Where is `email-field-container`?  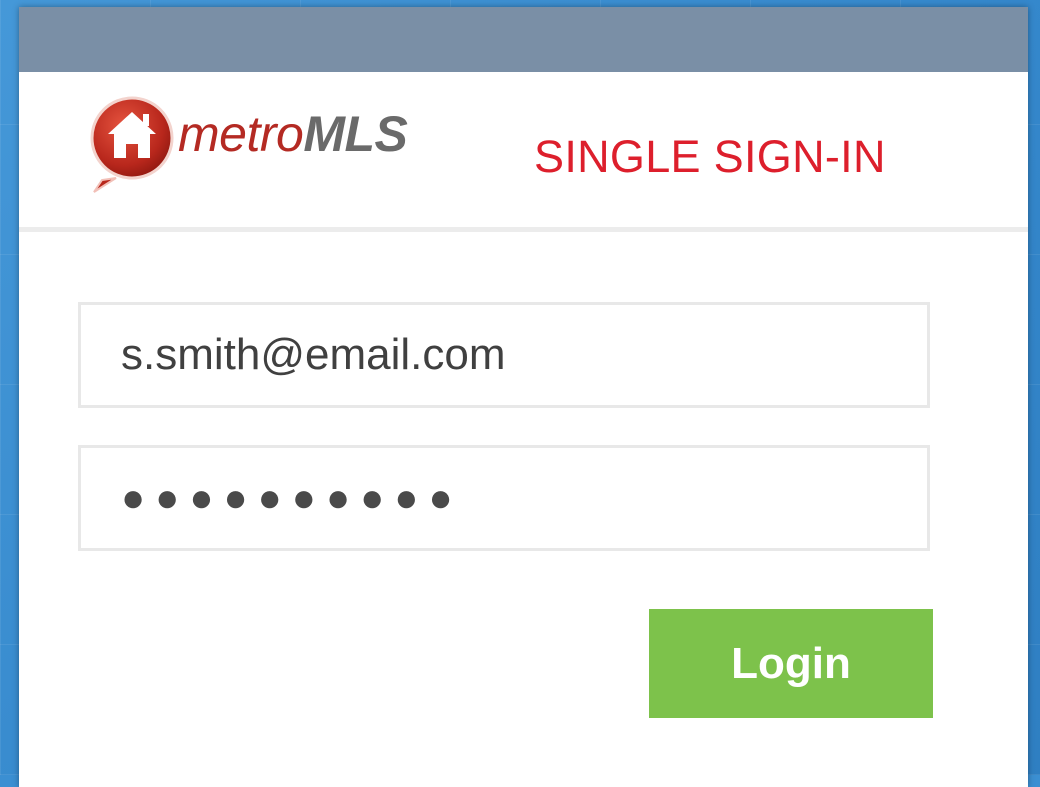
email-field-container is located at coordinates (504, 355).